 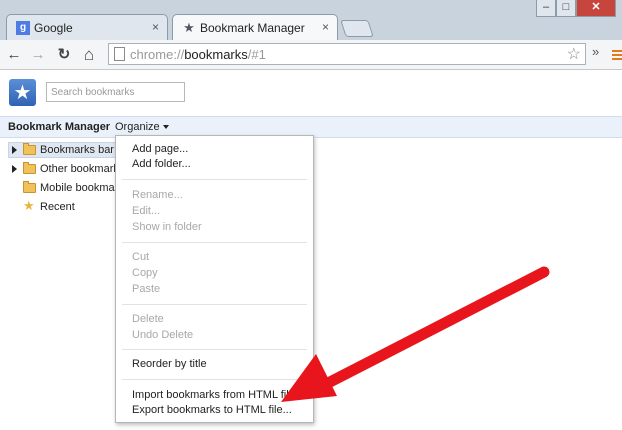 I want to click on red-arrow-annotation-icon, so click(x=415, y=334).